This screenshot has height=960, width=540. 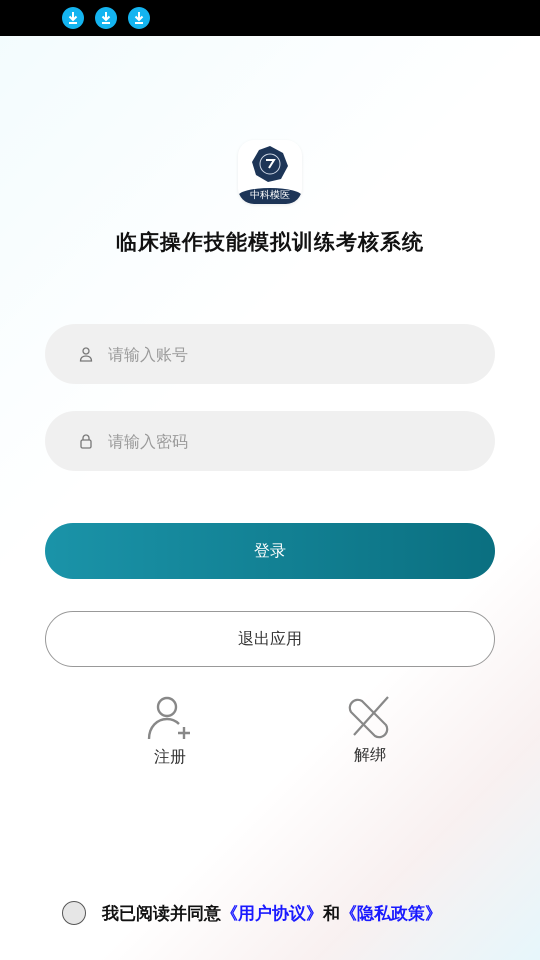 What do you see at coordinates (370, 717) in the screenshot?
I see `unlink-icon` at bounding box center [370, 717].